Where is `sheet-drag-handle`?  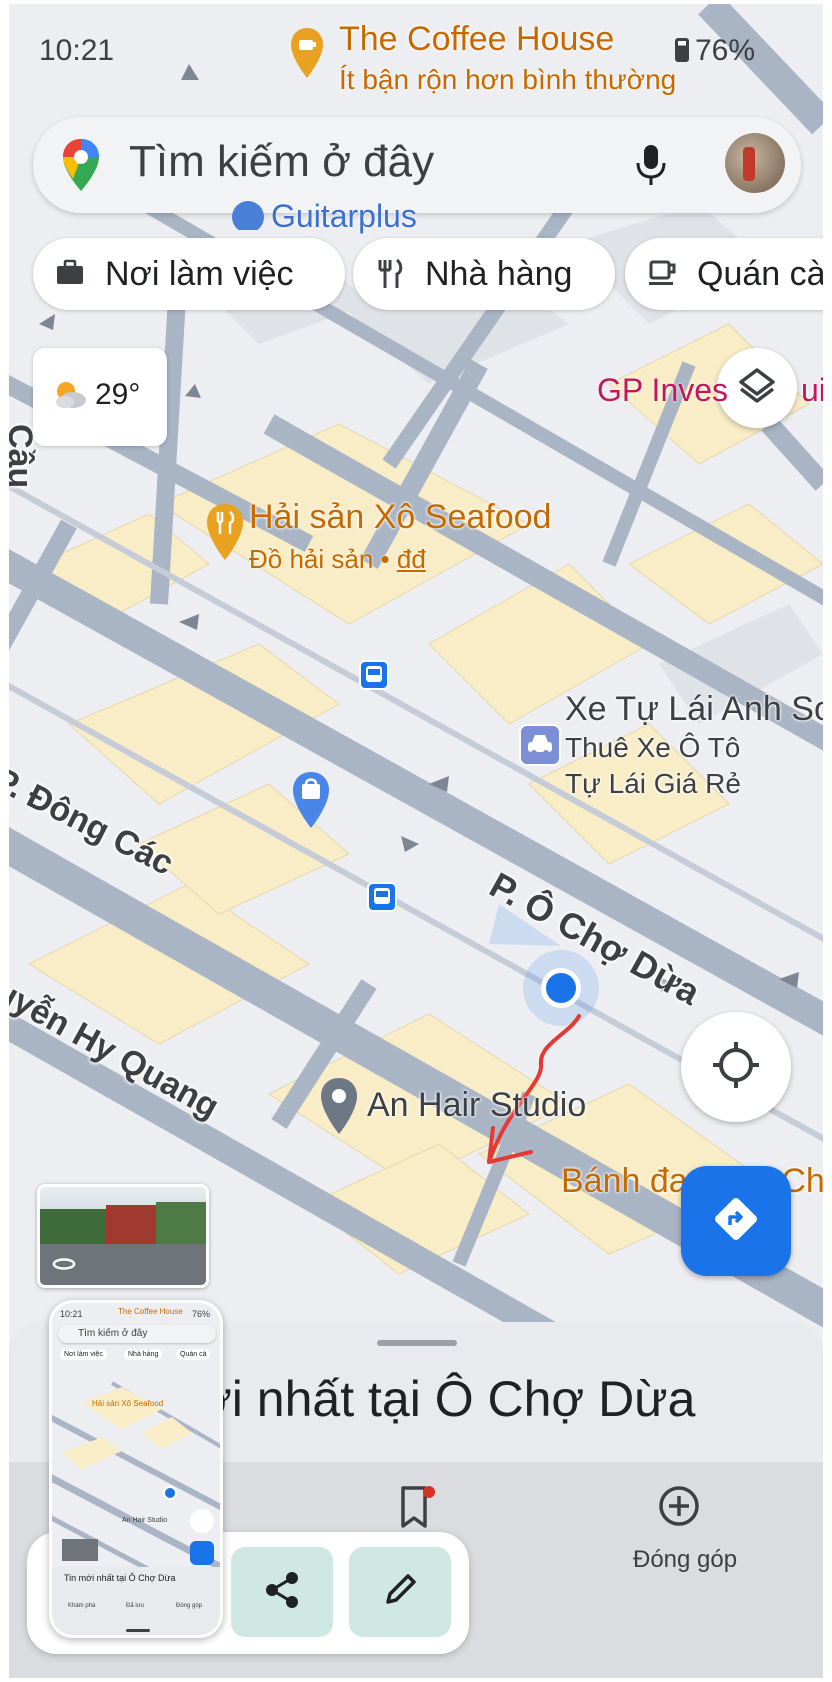
sheet-drag-handle is located at coordinates (417, 1343).